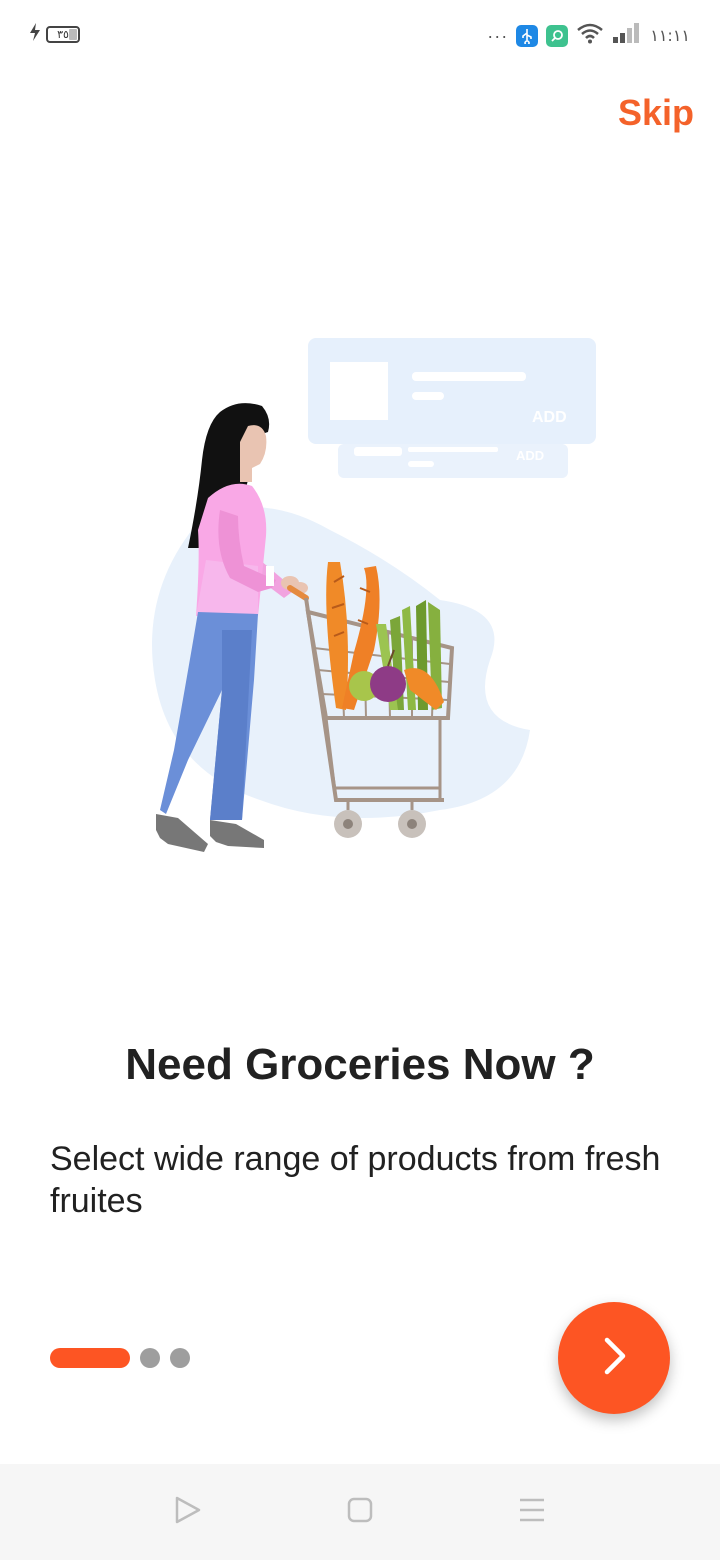  I want to click on wifi-icon, so click(590, 35).